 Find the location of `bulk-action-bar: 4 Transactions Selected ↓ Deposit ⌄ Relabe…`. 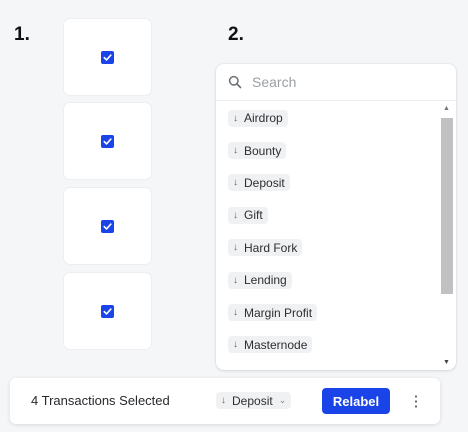

bulk-action-bar: 4 Transactions Selected ↓ Deposit ⌄ Relabe… is located at coordinates (225, 401).